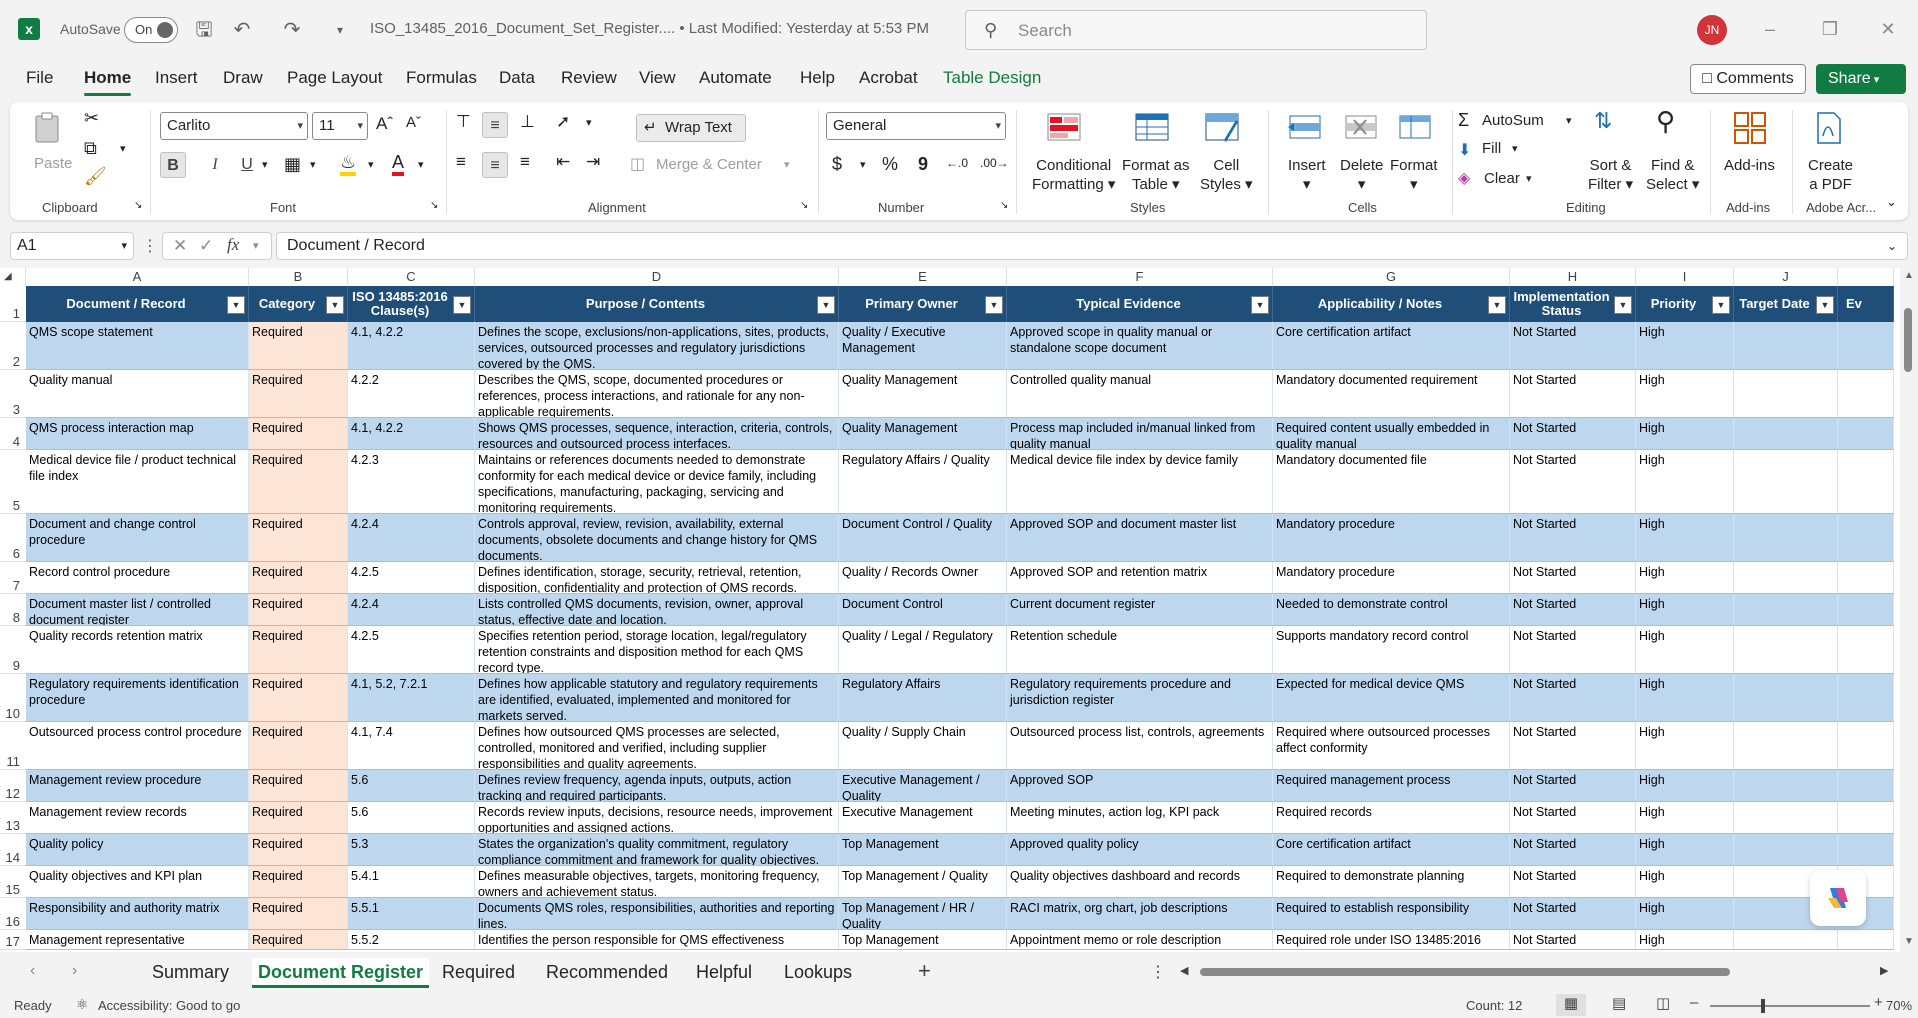 This screenshot has width=1918, height=1018. What do you see at coordinates (923, 745) in the screenshot?
I see `cell-owner: Quality / Supply Chain` at bounding box center [923, 745].